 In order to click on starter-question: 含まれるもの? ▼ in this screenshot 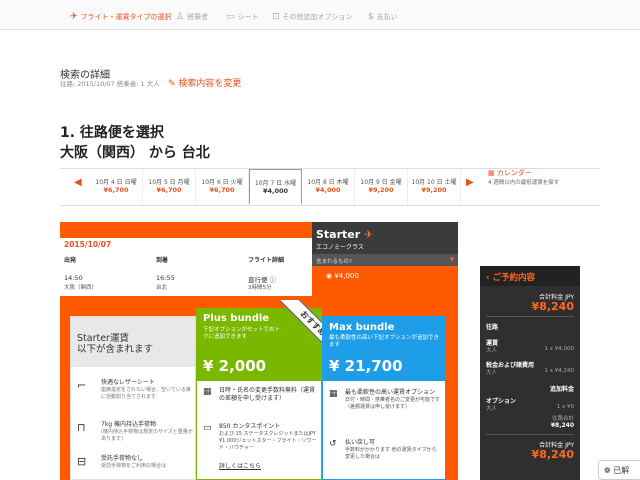, I will do `click(385, 260)`.